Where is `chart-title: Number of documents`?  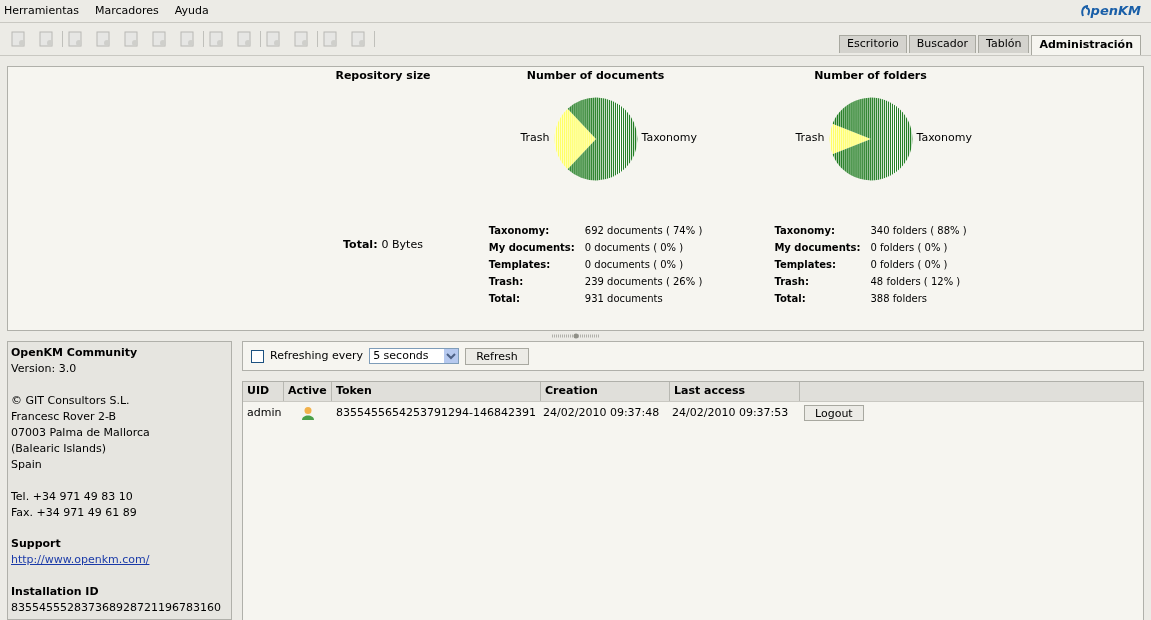
chart-title: Number of documents is located at coordinates (595, 76).